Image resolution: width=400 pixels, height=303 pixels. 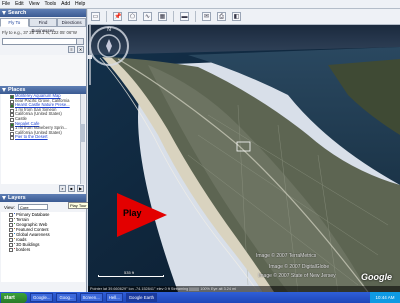 What do you see at coordinates (31, 137) in the screenshot?
I see `list-item-label: Pier to the Desert` at bounding box center [31, 137].